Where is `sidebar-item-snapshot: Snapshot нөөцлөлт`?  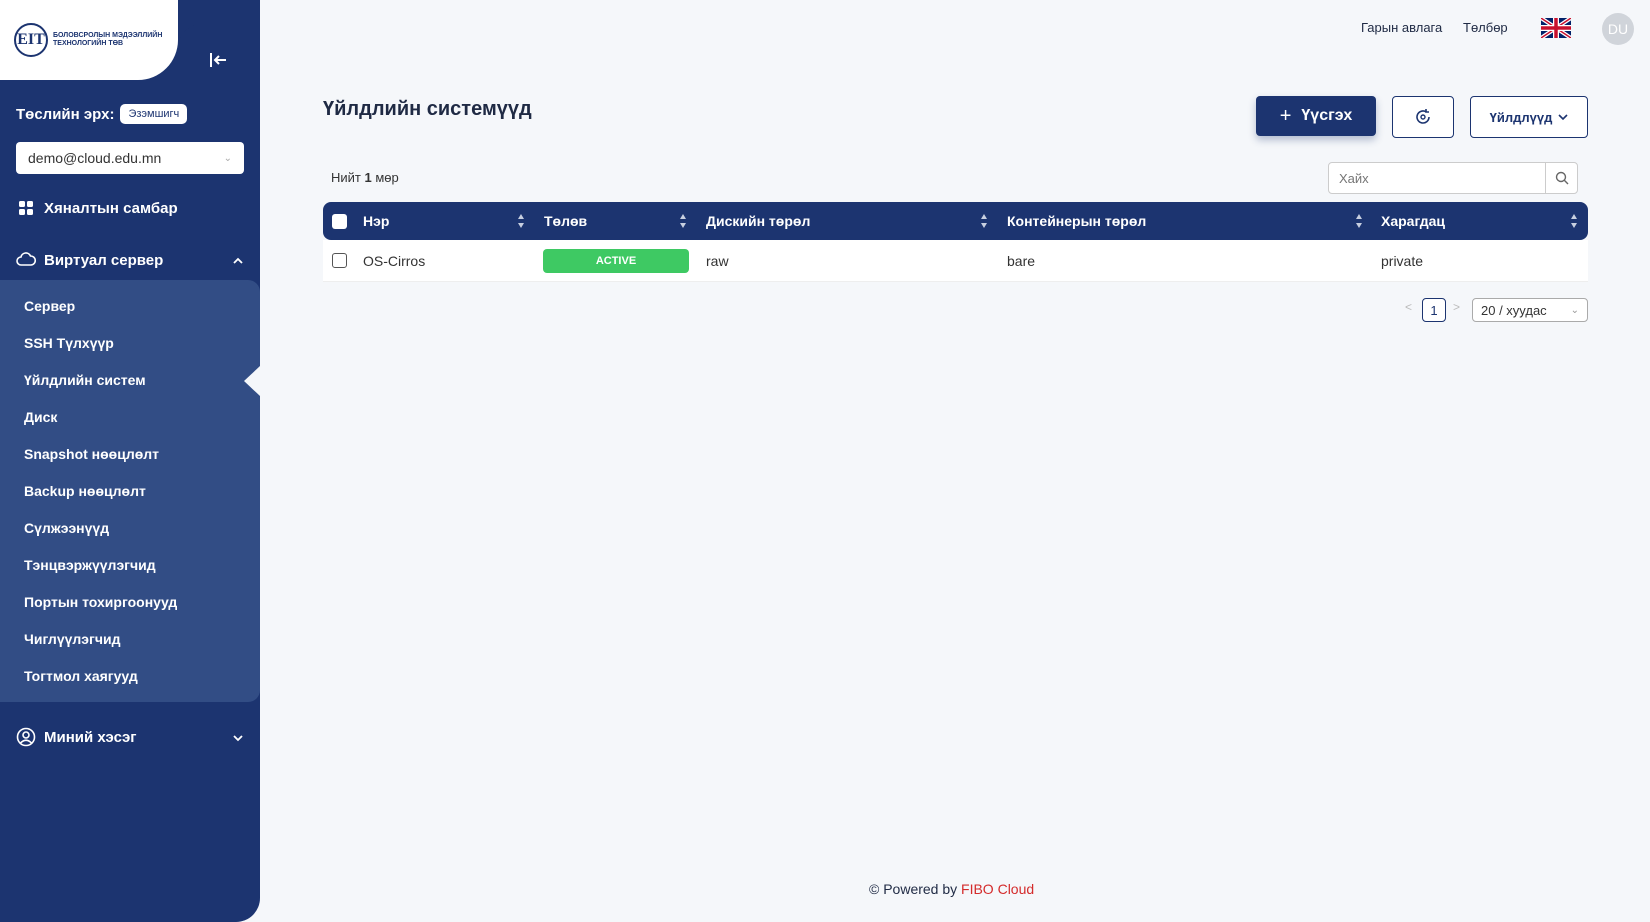
sidebar-item-snapshot: Snapshot нөөцлөлт is located at coordinates (91, 454).